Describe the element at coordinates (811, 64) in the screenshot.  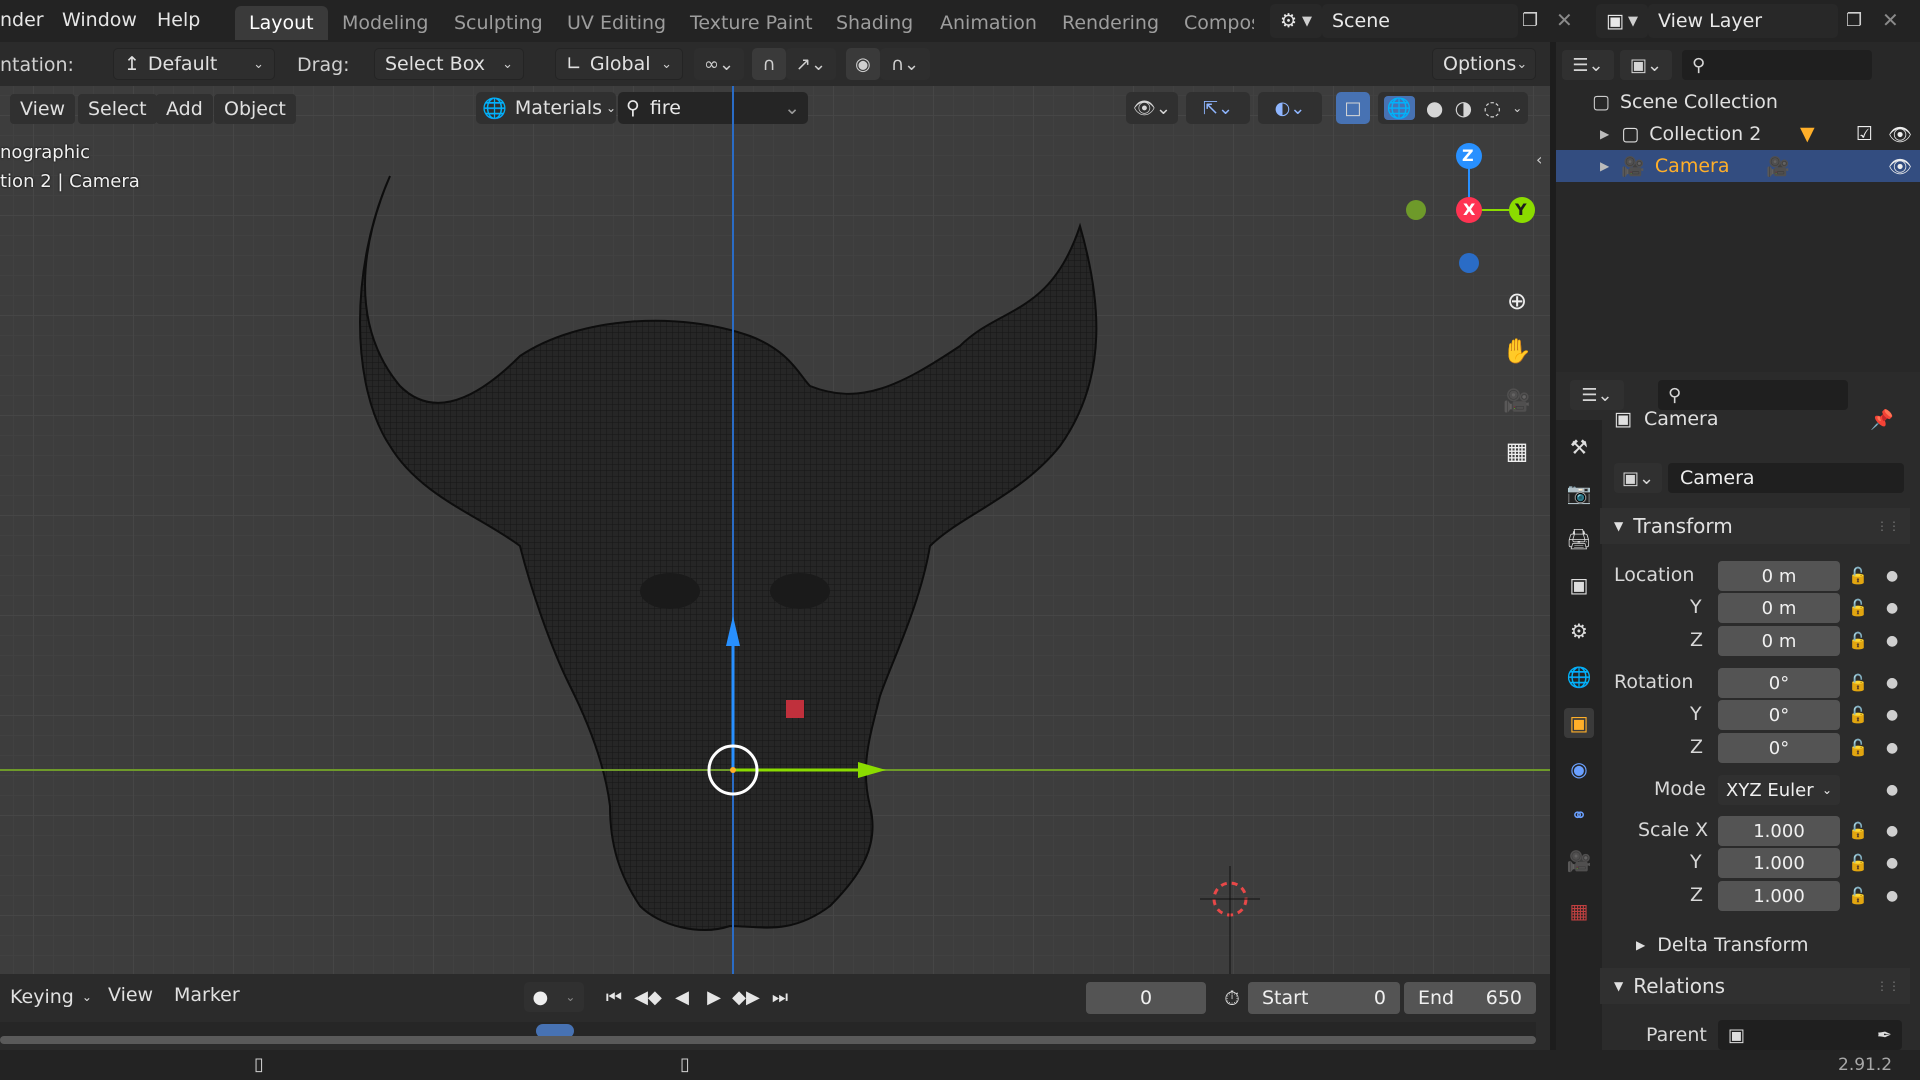
I see `snap-target-button: ↗⌄` at that location.